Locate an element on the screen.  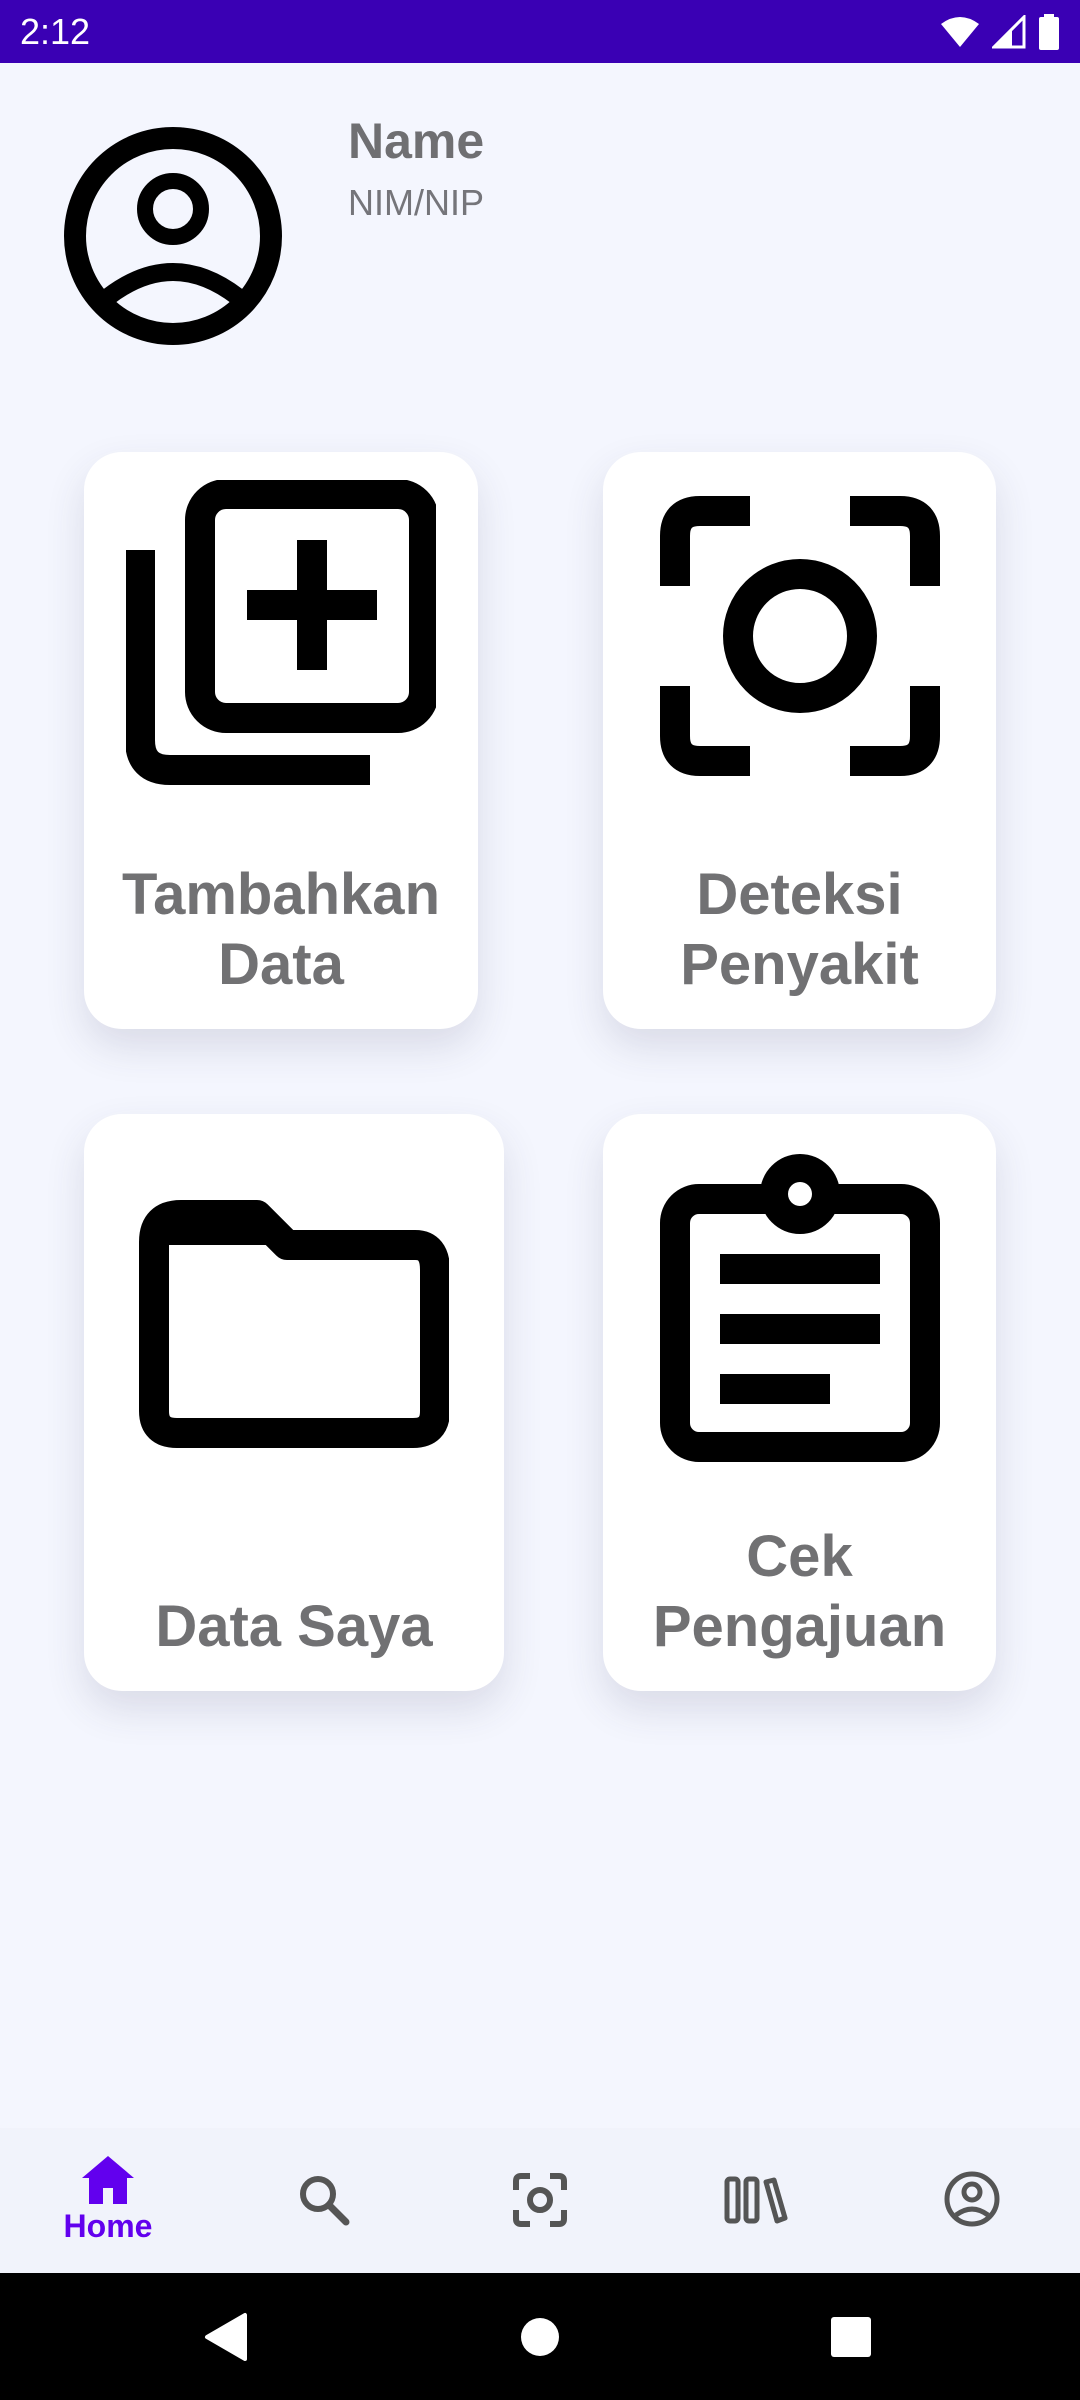
nav-label-home: Home is located at coordinates (108, 2226).